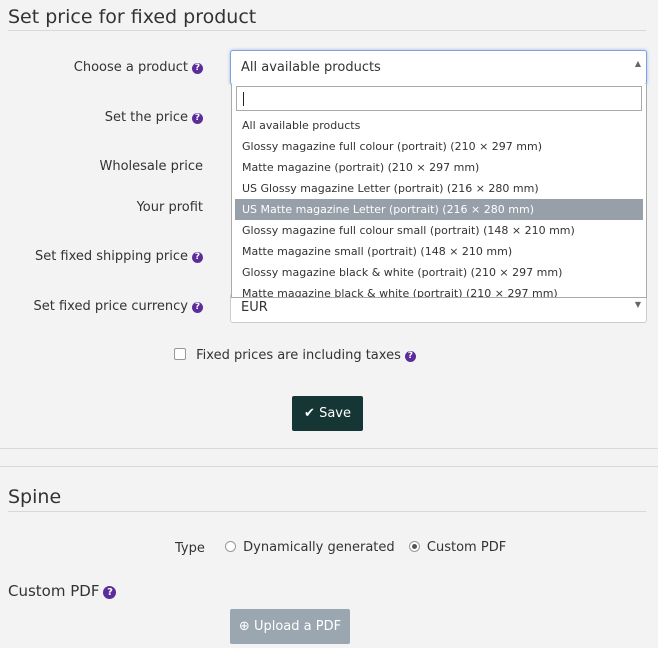 Image resolution: width=658 pixels, height=648 pixels. Describe the element at coordinates (243, 99) in the screenshot. I see `text-cursor` at that location.